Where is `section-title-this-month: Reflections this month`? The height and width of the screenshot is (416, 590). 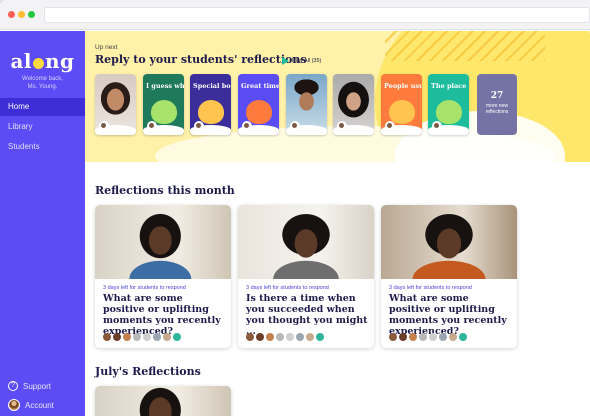 section-title-this-month: Reflections this month is located at coordinates (165, 190).